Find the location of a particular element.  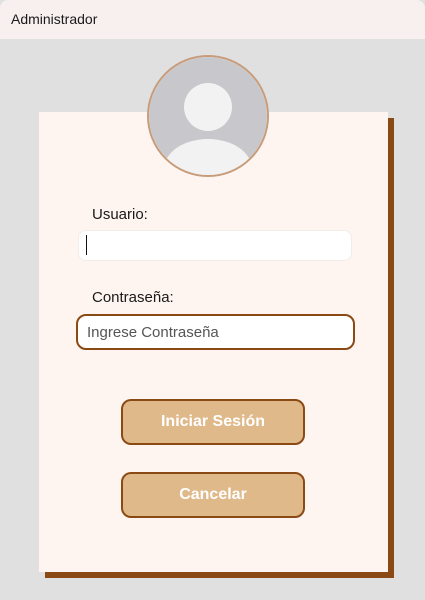

user-avatar-icon is located at coordinates (208, 116).